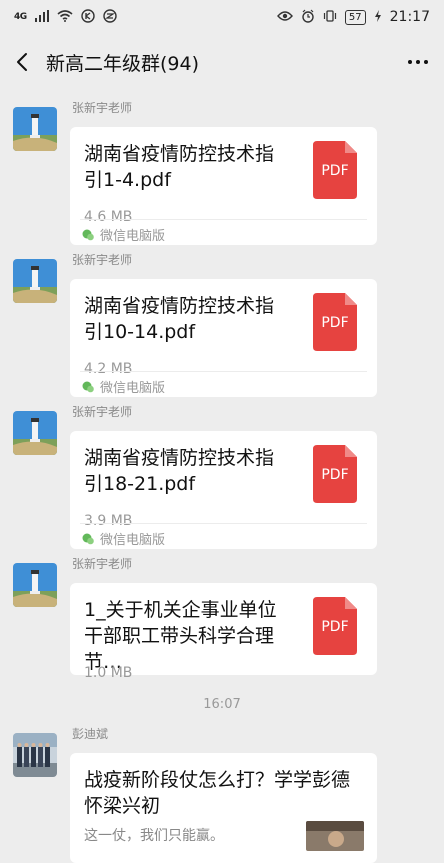  Describe the element at coordinates (217, 793) in the screenshot. I see `article-title: 战疫新阶段仗怎么打？学学彭德怀梁兴初` at that location.